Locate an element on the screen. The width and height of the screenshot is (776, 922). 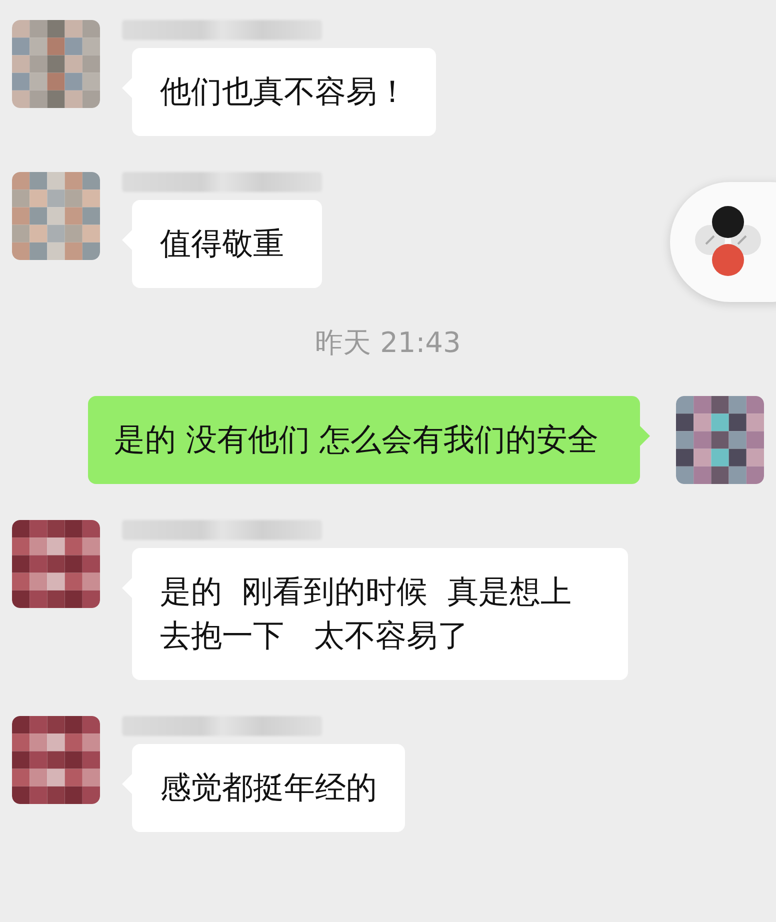
timestamp: 昨天 21:43 is located at coordinates (388, 343).